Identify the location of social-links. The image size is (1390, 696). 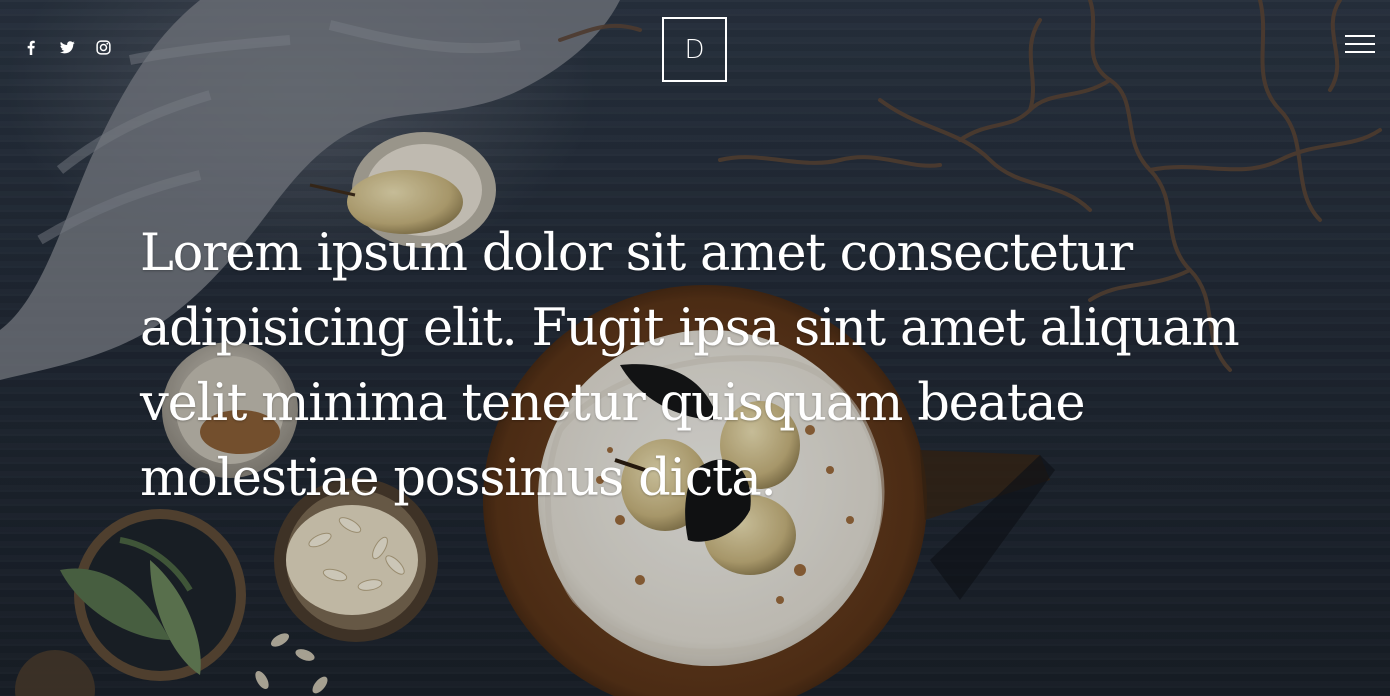
(67, 47).